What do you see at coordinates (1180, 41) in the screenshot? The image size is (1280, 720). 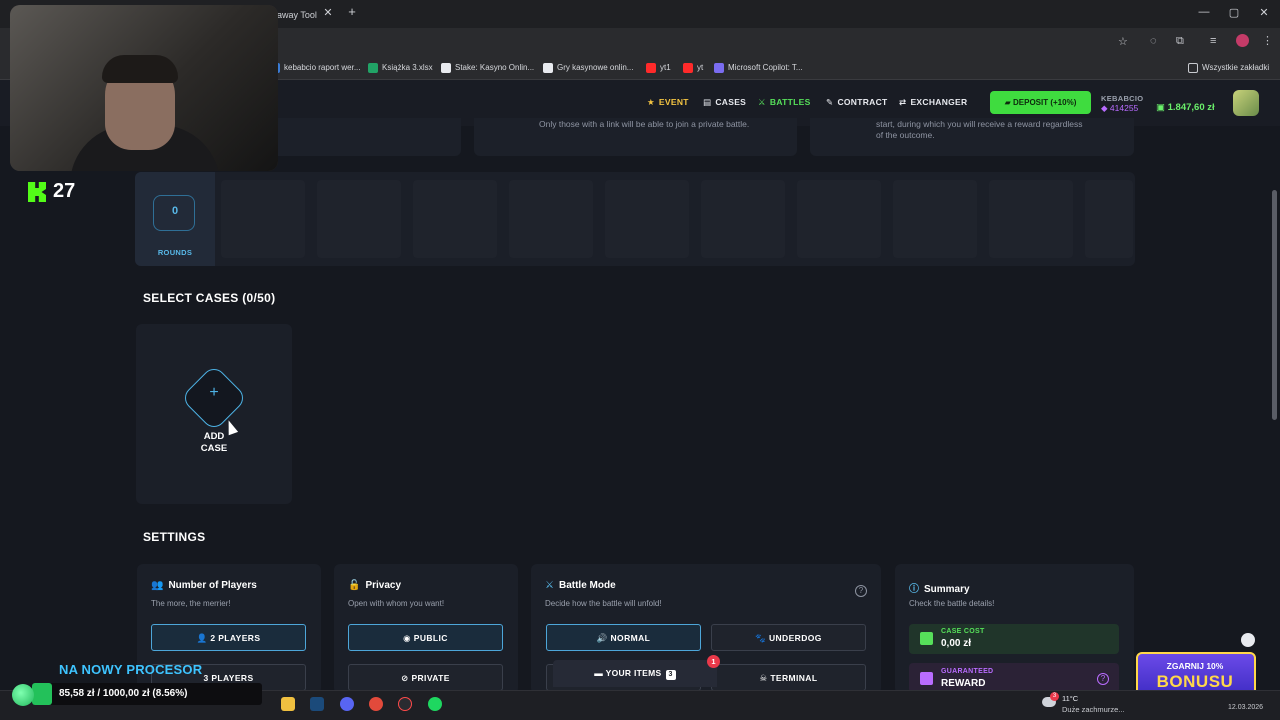 I see `puzzle-icon: ⧉` at bounding box center [1180, 41].